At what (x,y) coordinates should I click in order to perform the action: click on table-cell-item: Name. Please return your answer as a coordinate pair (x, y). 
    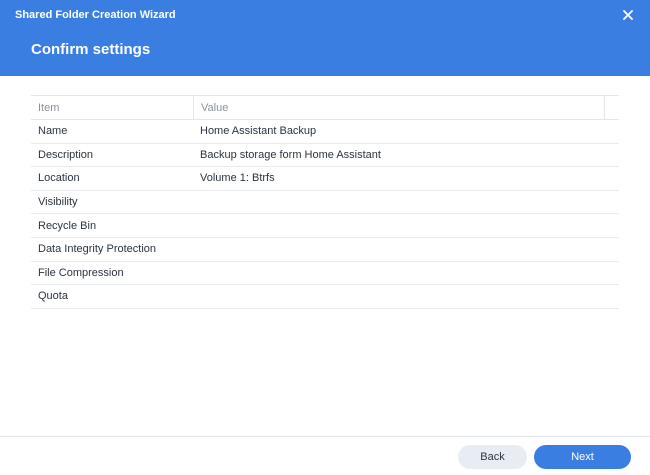
    Looking at the image, I should click on (112, 131).